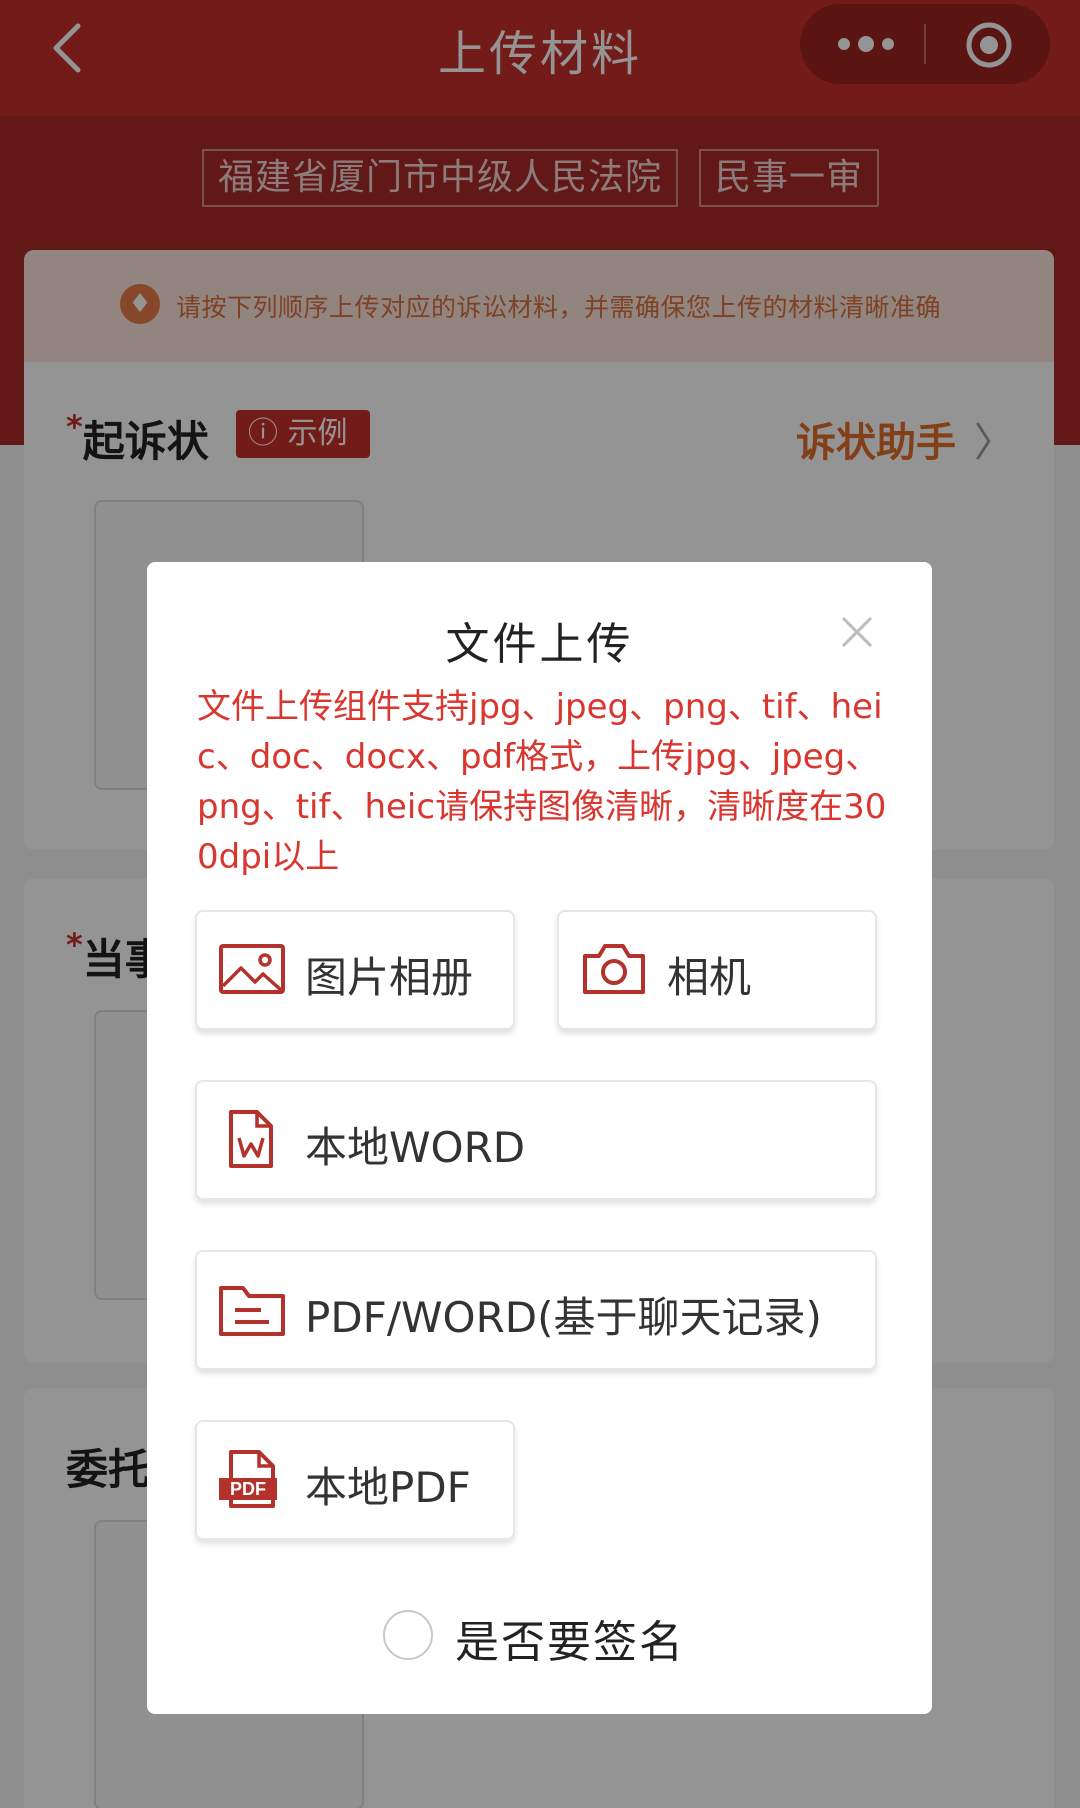  What do you see at coordinates (709, 977) in the screenshot?
I see `camera-label: 相机` at bounding box center [709, 977].